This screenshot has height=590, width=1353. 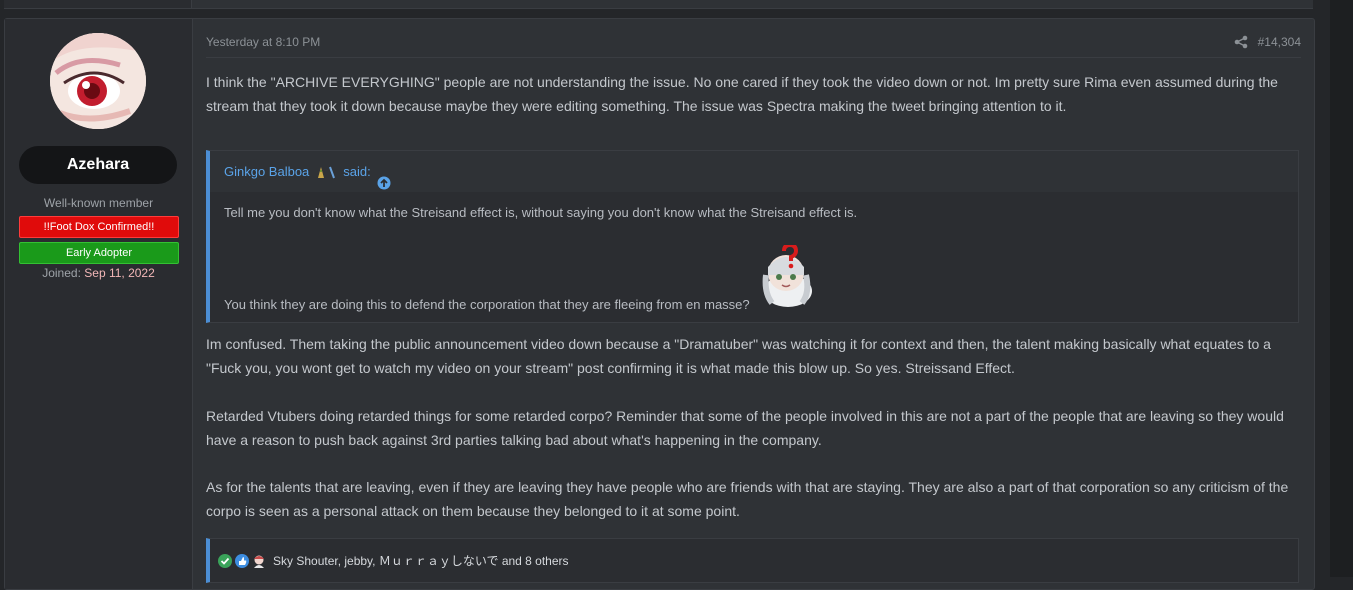 I want to click on avatar, so click(x=98, y=81).